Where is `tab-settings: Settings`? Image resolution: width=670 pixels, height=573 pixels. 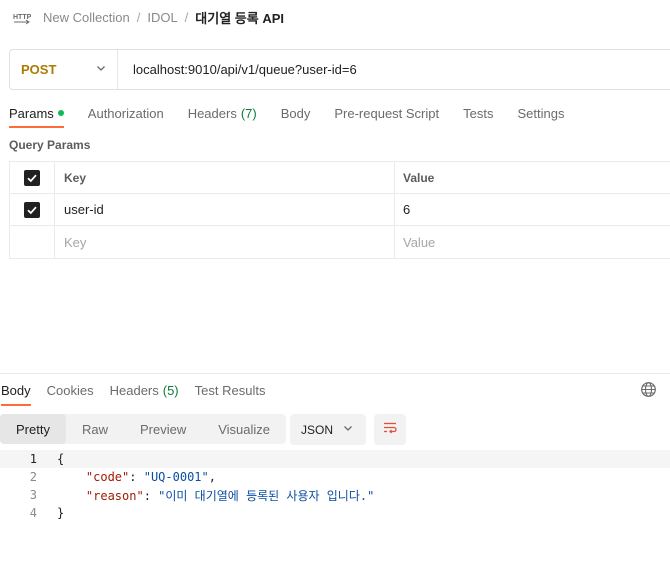
tab-settings: Settings is located at coordinates (540, 113).